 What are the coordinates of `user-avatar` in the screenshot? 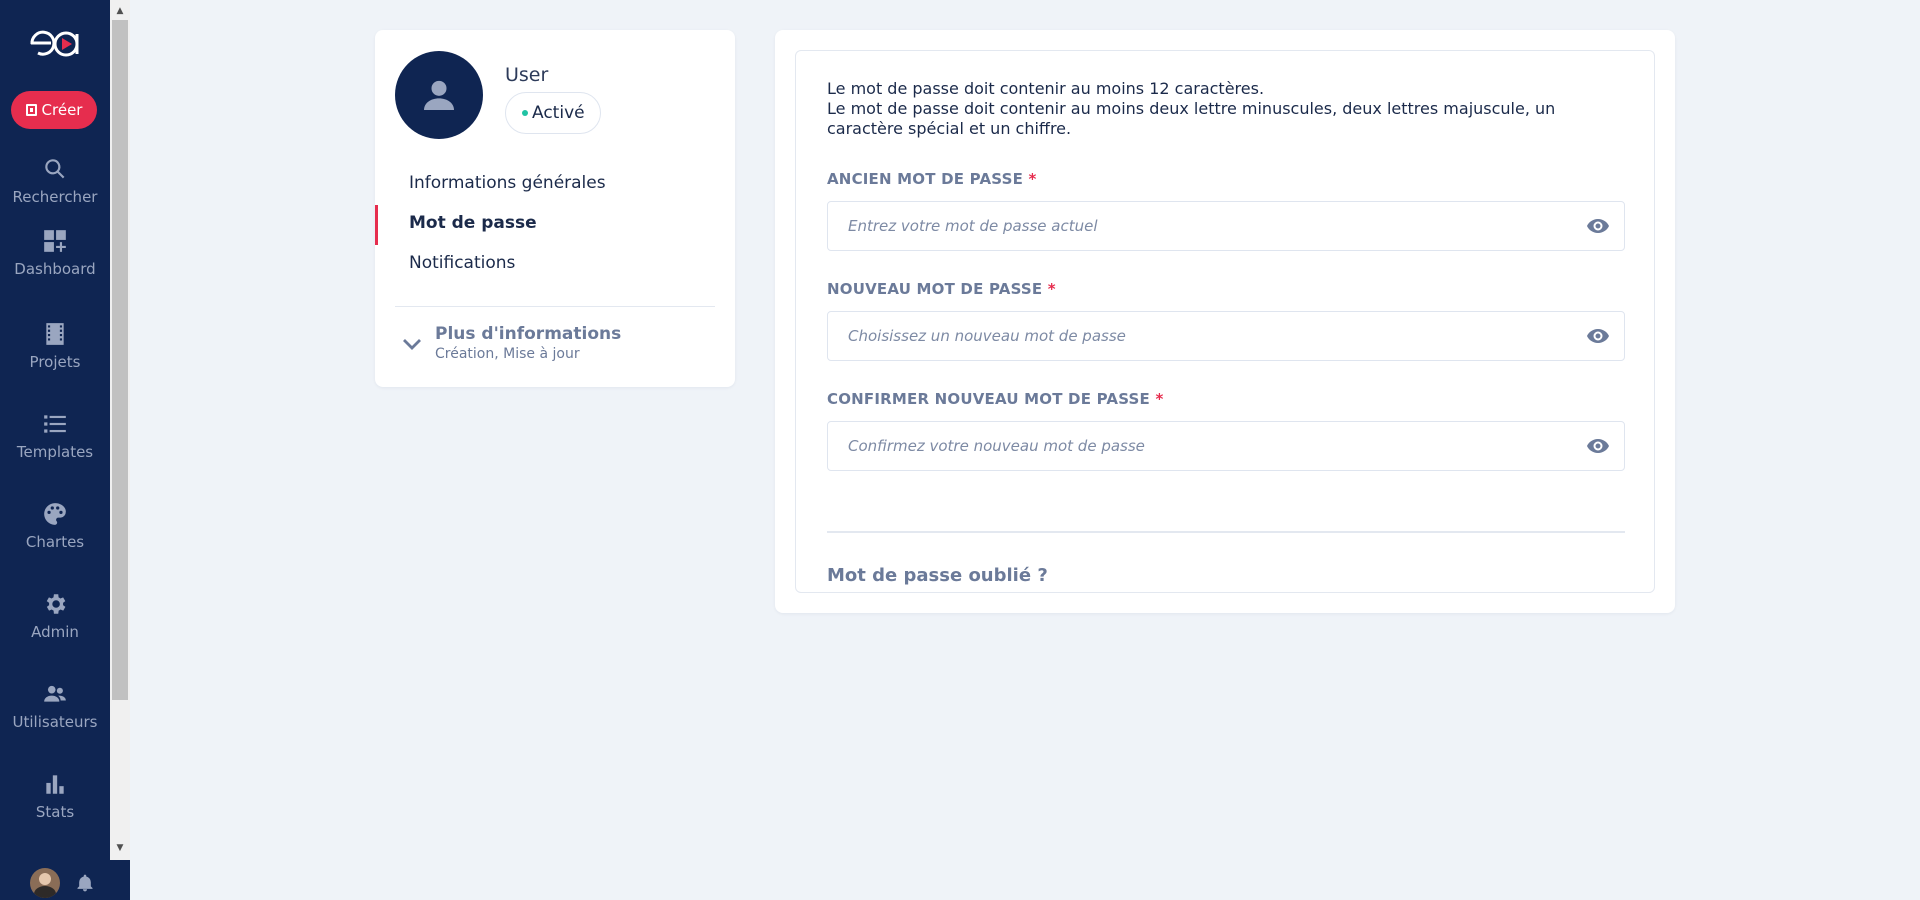 It's located at (45, 883).